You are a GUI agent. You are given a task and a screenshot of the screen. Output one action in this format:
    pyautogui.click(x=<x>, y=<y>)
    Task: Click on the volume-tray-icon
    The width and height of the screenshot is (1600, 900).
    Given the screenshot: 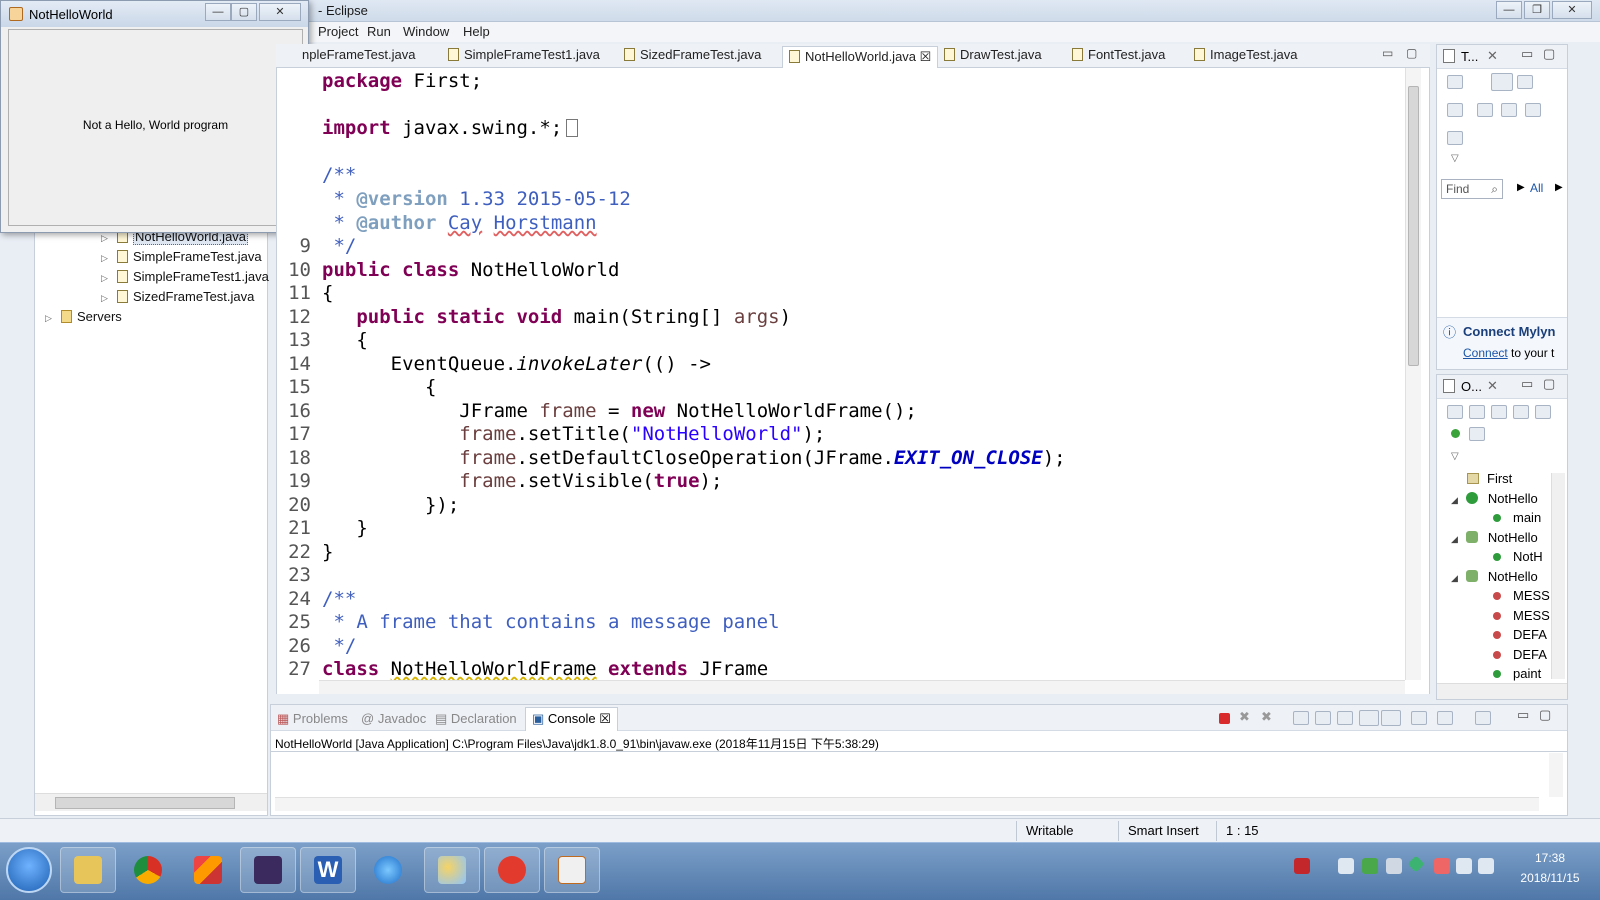 What is the action you would take?
    pyautogui.click(x=1486, y=866)
    